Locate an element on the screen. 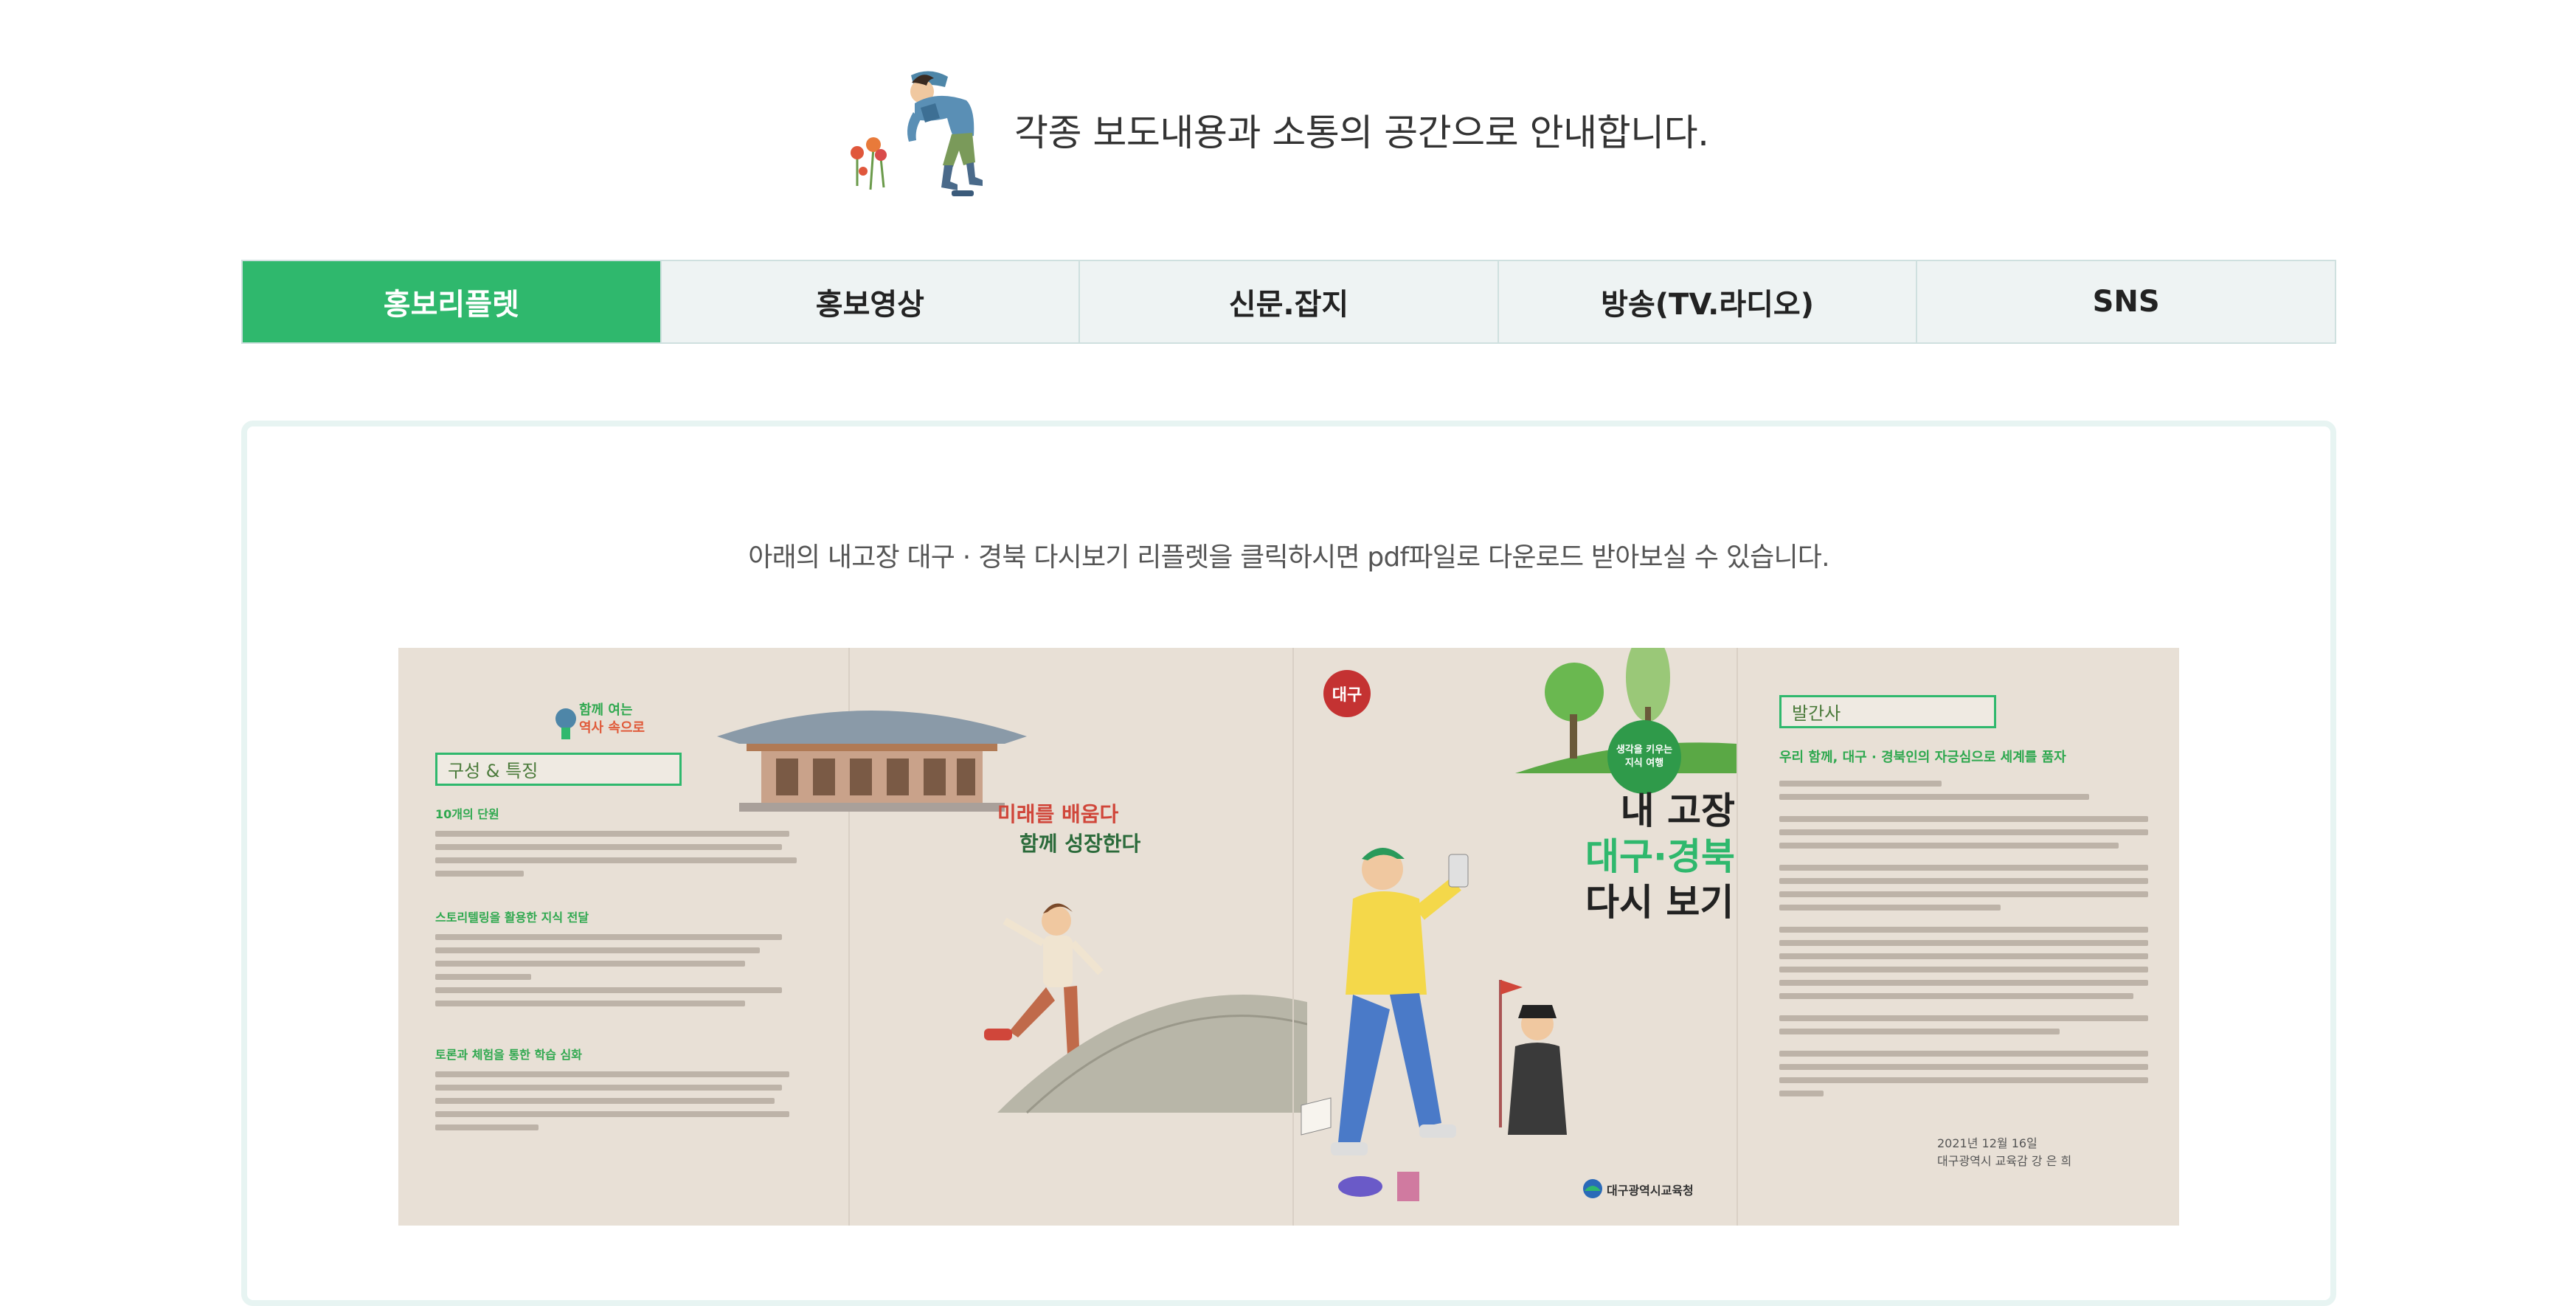 The image size is (2576, 1306). tab-newspaper-magazine: 신문.잡지 is located at coordinates (1290, 301).